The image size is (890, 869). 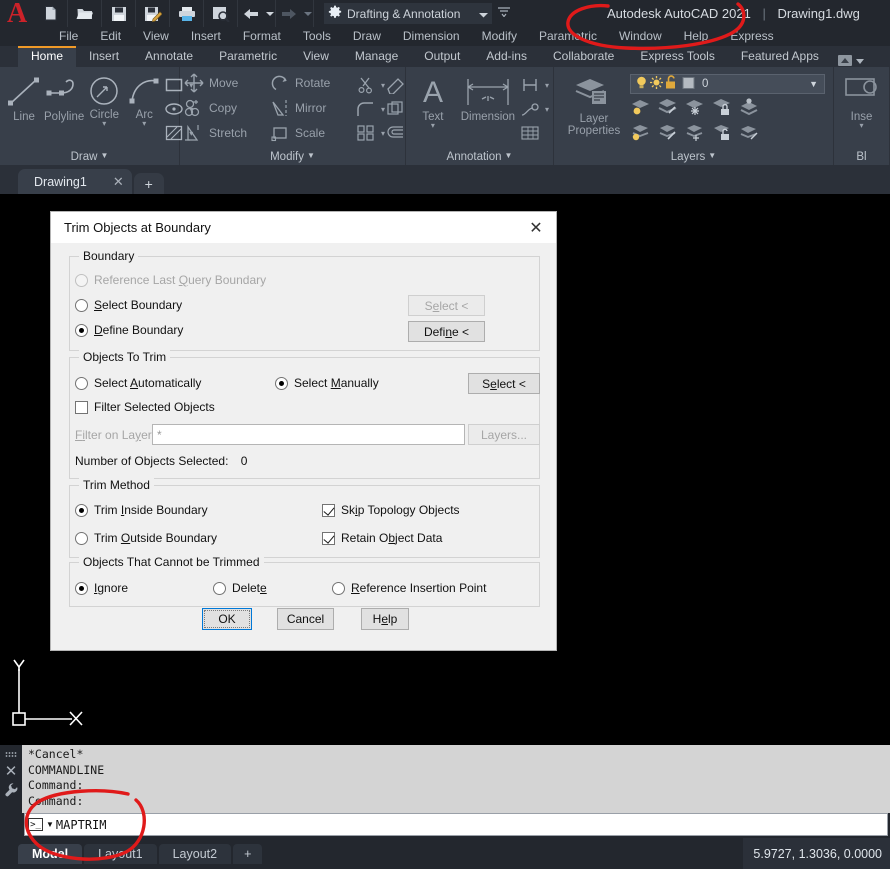 I want to click on wrench-icon, so click(x=11, y=792).